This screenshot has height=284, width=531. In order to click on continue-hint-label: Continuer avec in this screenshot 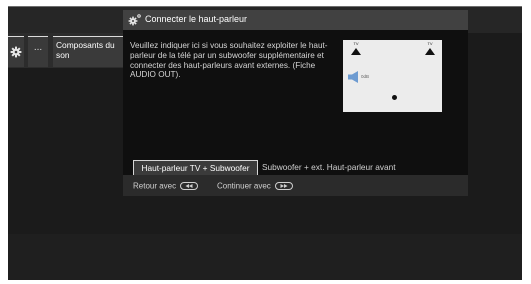, I will do `click(244, 186)`.